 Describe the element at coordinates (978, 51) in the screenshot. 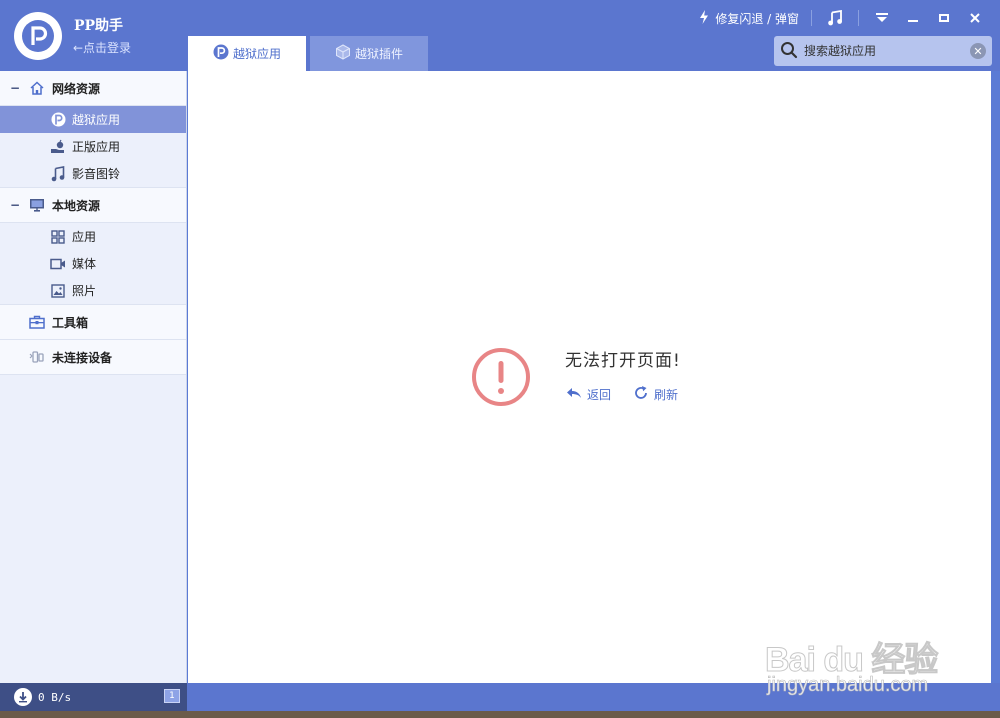

I see `clear-icon: ✕` at that location.